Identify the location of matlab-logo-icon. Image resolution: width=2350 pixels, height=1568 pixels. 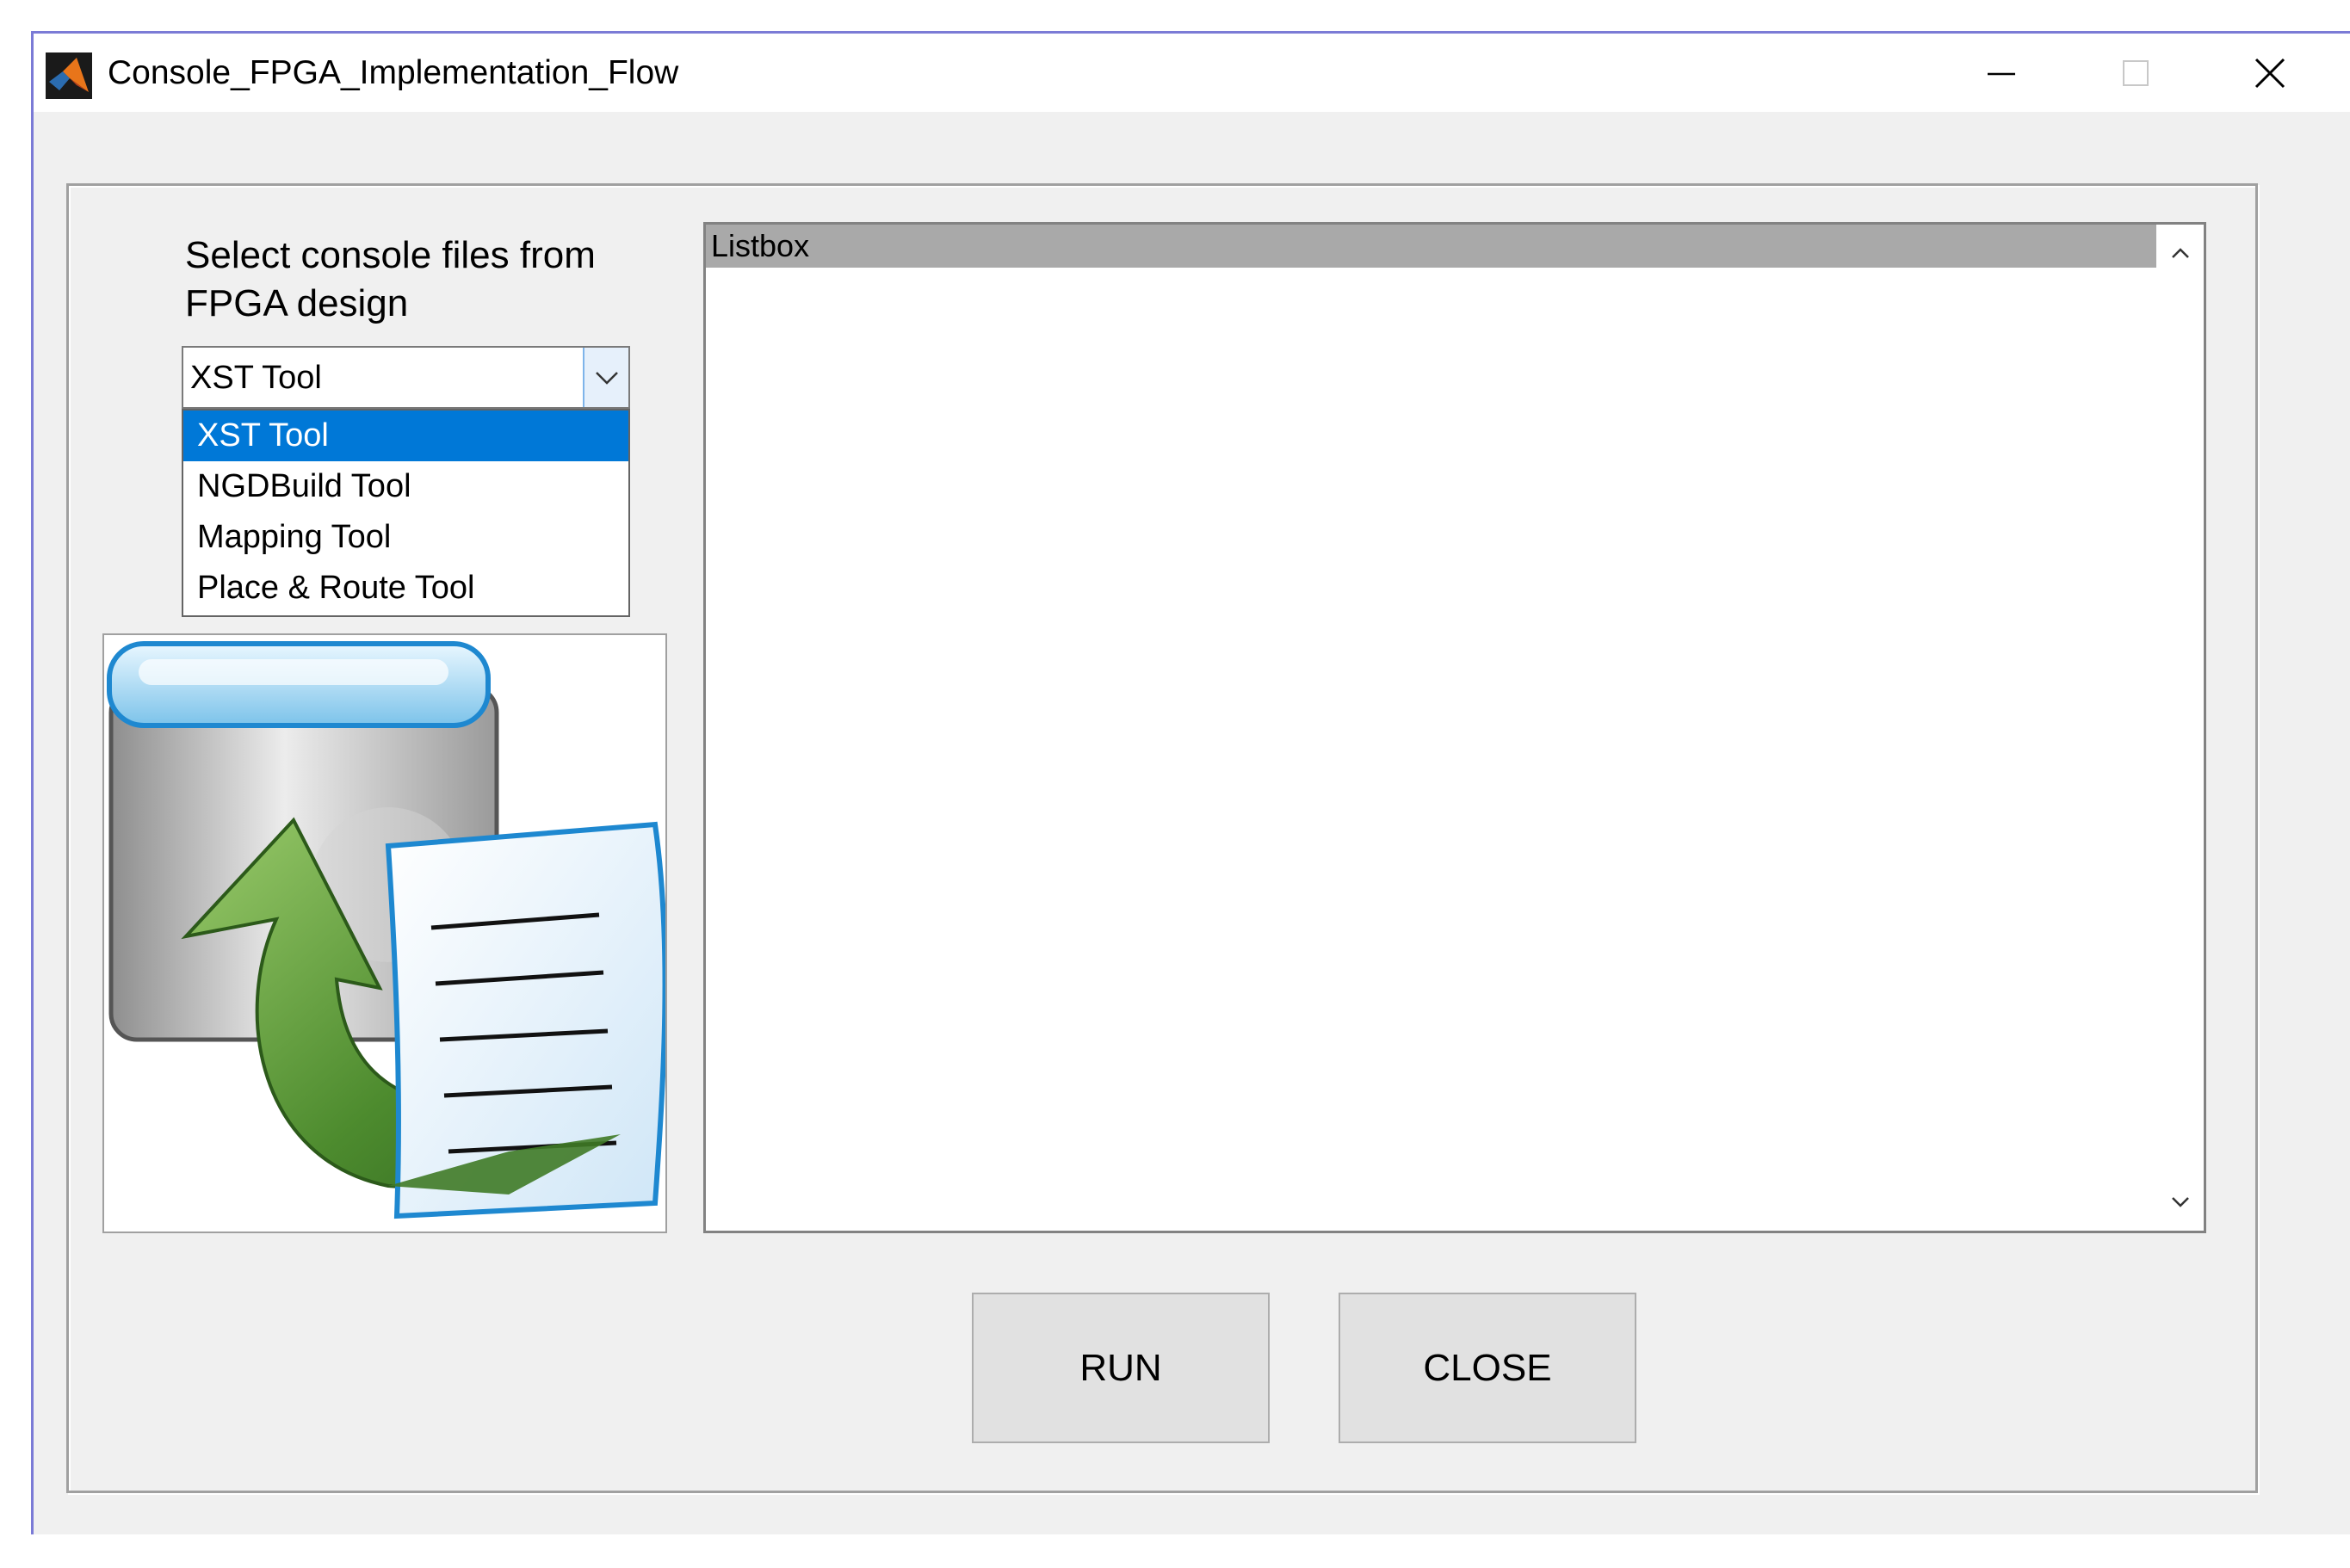
(69, 75).